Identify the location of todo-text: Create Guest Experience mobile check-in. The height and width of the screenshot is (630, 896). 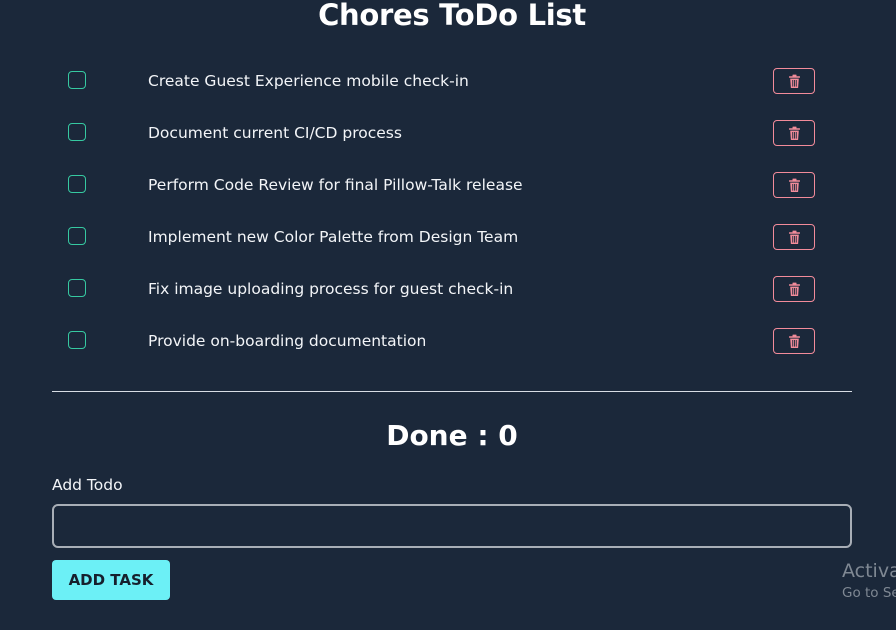
(308, 81).